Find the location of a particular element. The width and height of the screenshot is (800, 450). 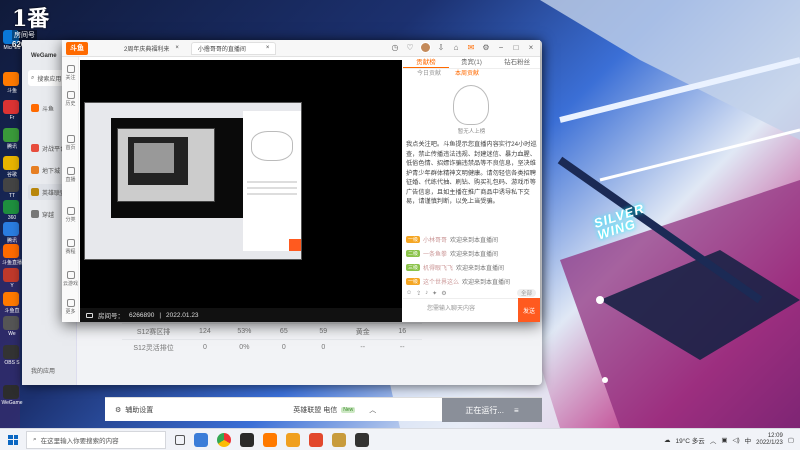

table-cell: 53% is located at coordinates (244, 331).